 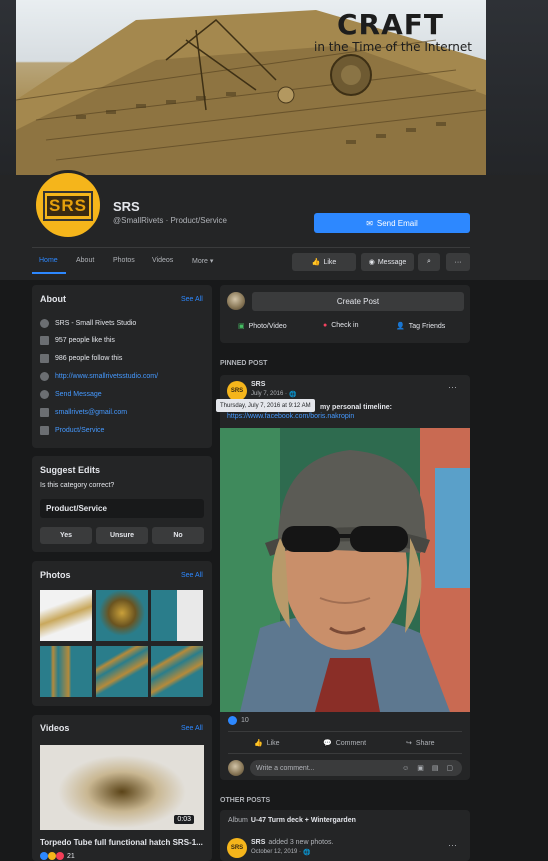 I want to click on about-row-name: SRS - Small Rivets Studio, so click(x=88, y=323).